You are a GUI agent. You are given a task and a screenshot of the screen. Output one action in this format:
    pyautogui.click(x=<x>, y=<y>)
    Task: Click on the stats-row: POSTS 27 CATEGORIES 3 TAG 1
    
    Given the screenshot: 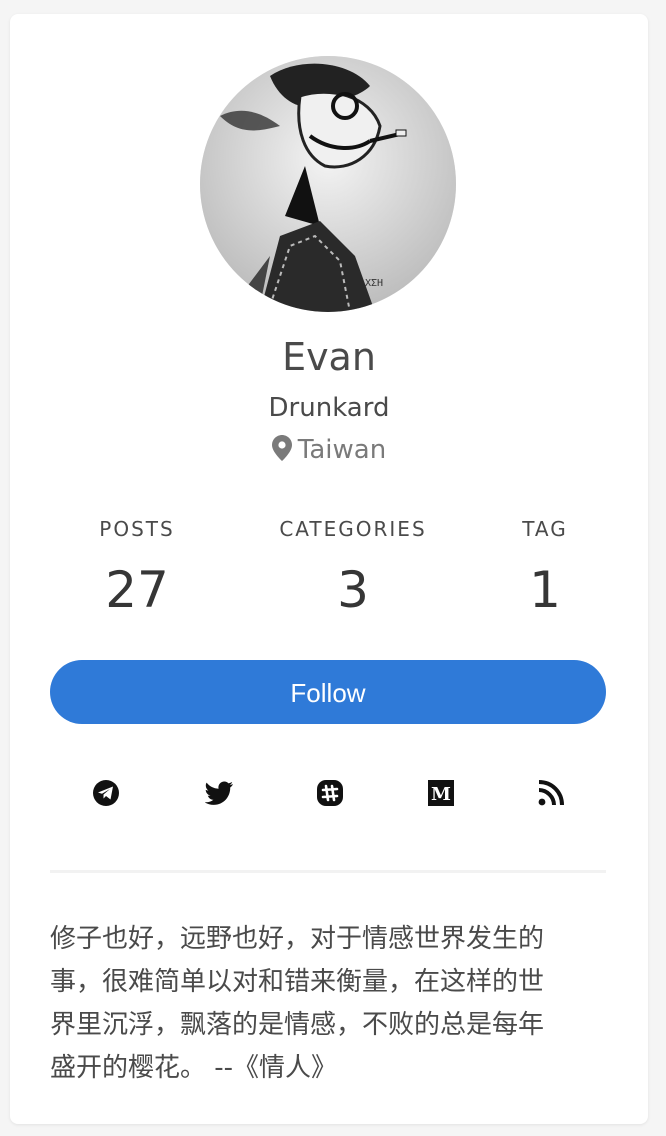 What is the action you would take?
    pyautogui.click(x=328, y=569)
    